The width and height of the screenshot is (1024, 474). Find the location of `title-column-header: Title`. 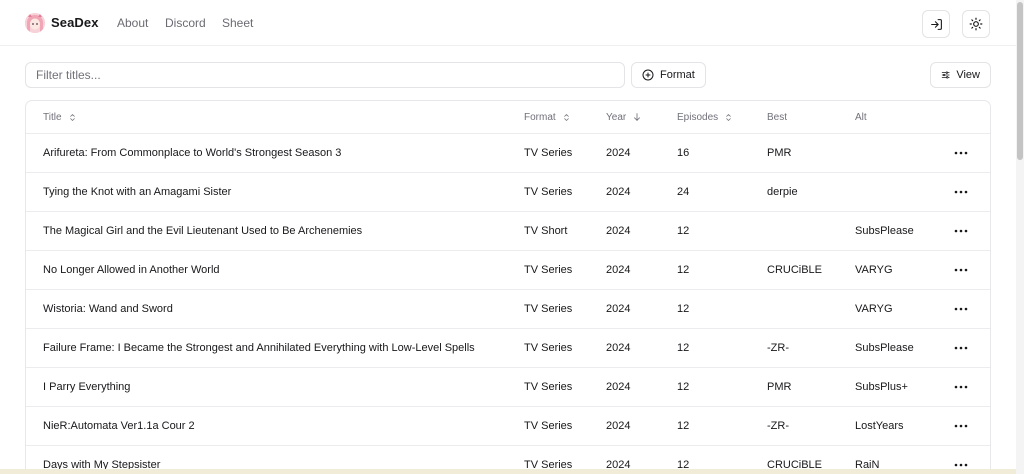

title-column-header: Title is located at coordinates (60, 117).